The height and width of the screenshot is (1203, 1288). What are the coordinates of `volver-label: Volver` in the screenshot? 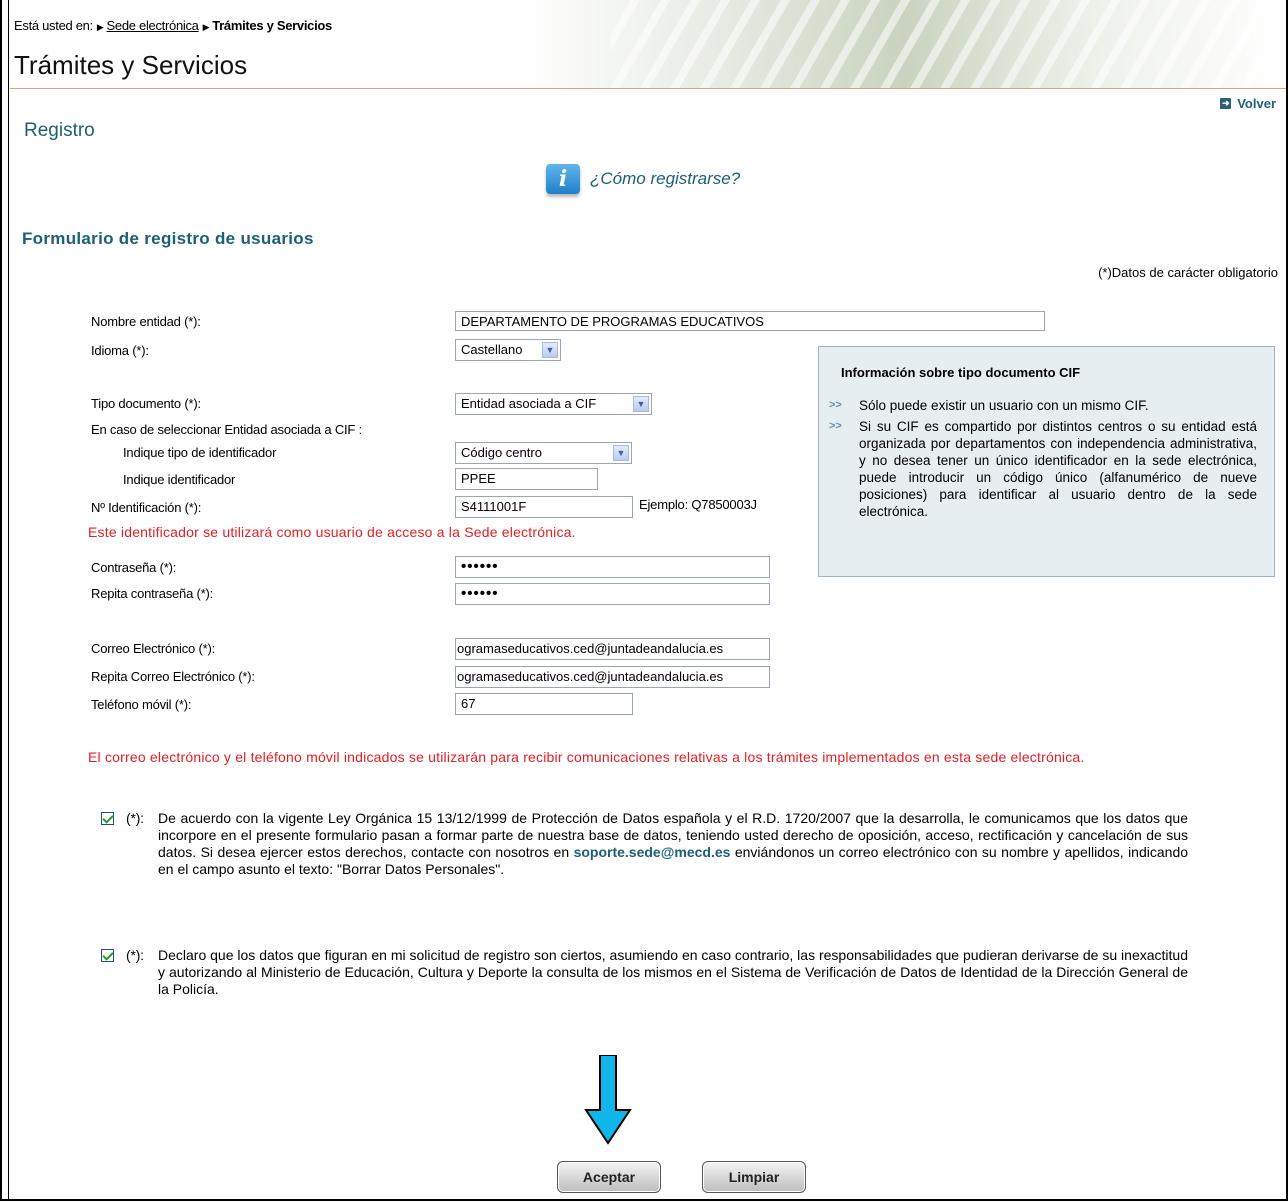 It's located at (1256, 103).